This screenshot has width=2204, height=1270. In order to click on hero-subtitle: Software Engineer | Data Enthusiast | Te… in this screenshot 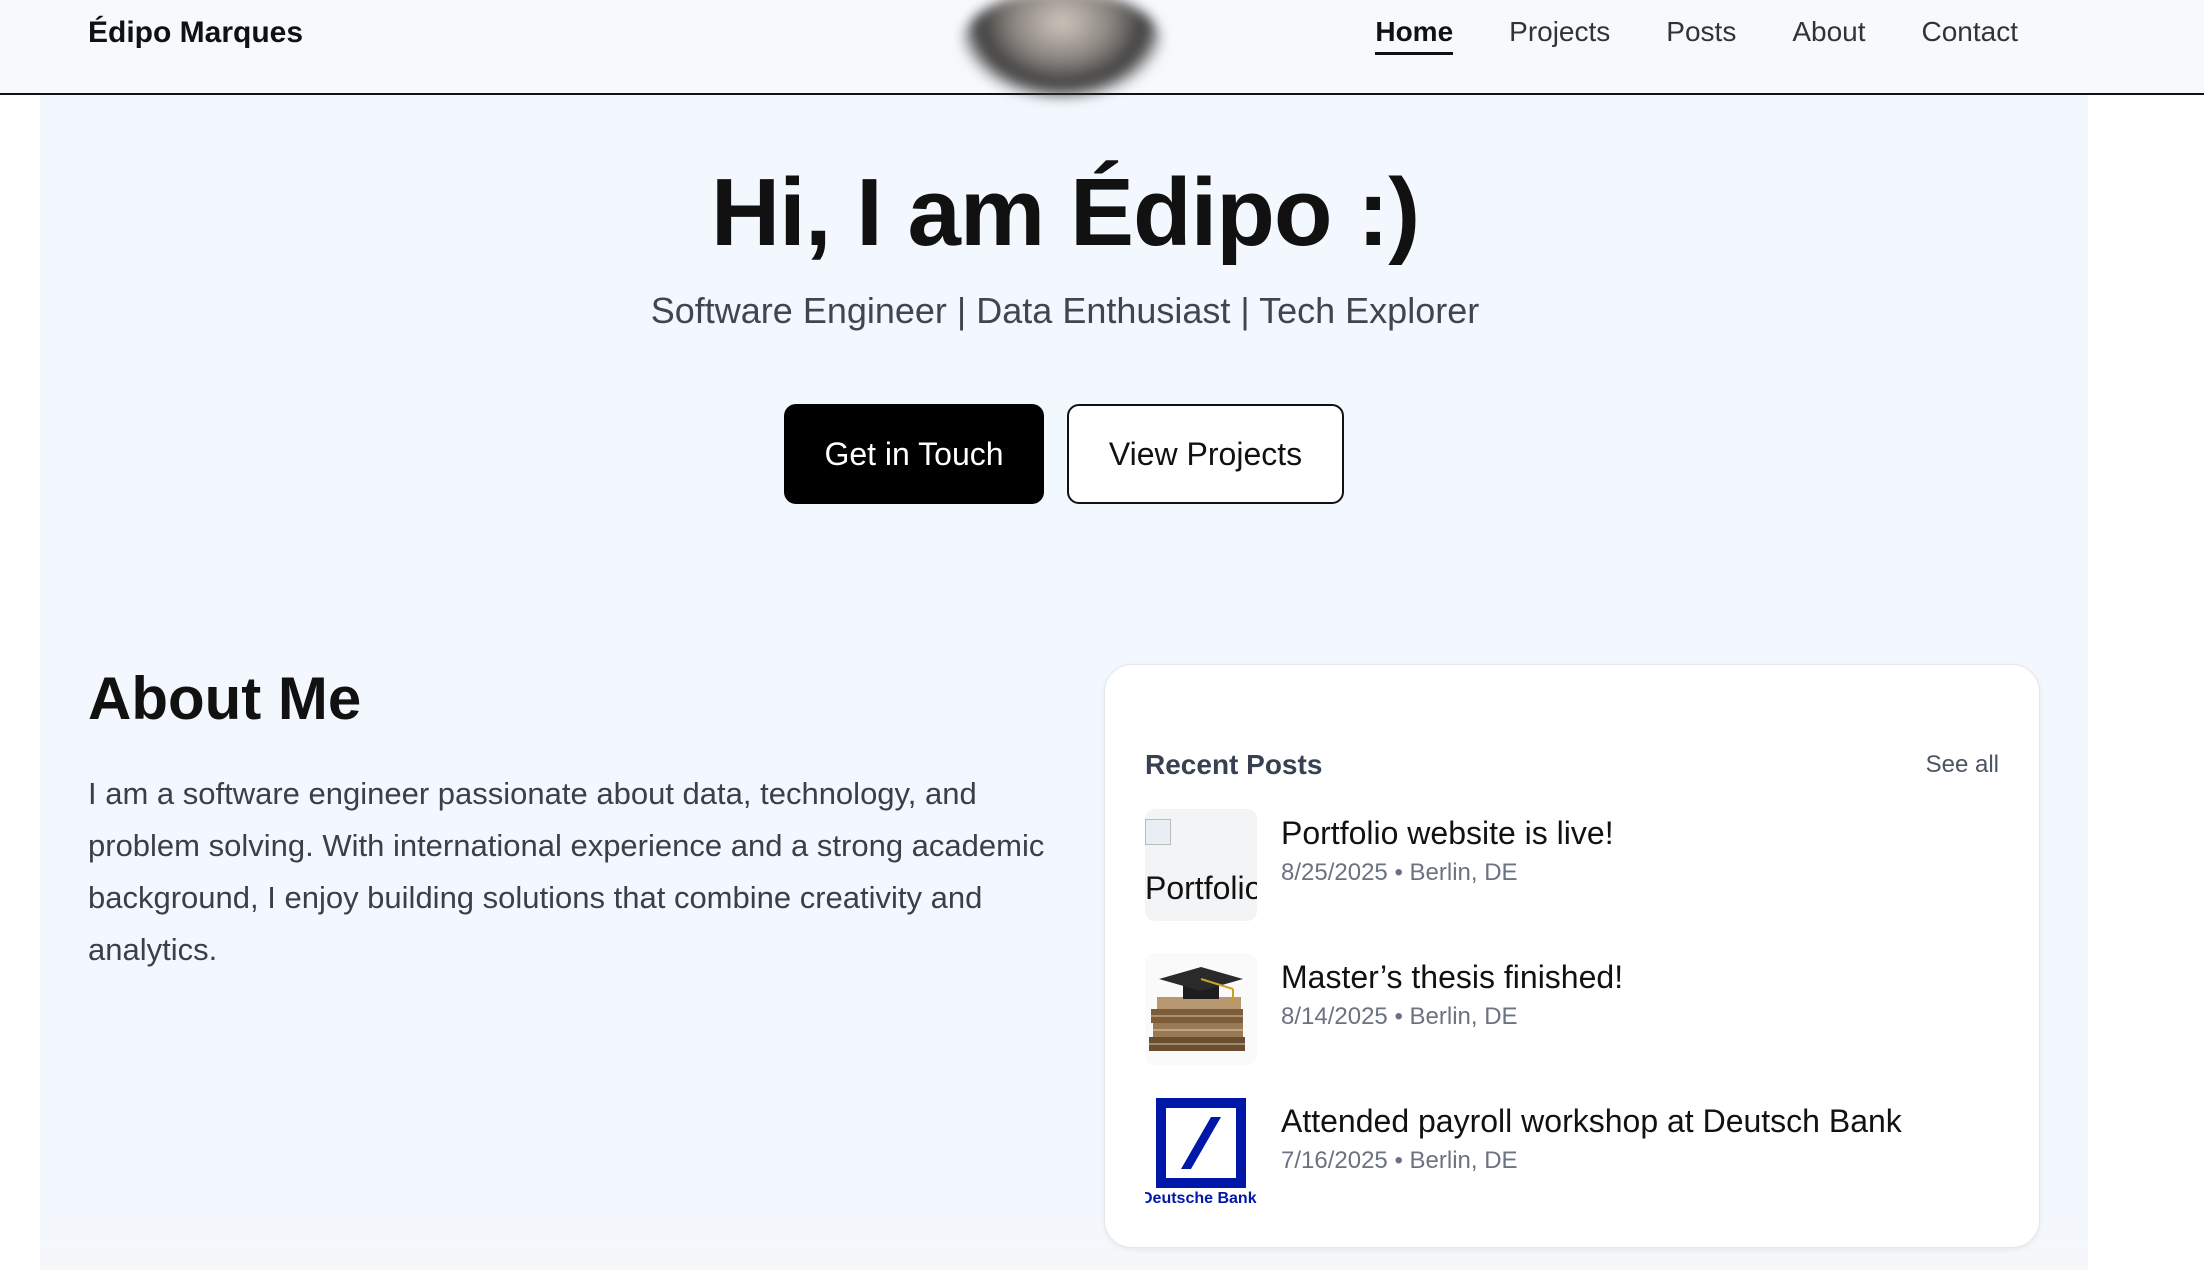, I will do `click(1065, 310)`.